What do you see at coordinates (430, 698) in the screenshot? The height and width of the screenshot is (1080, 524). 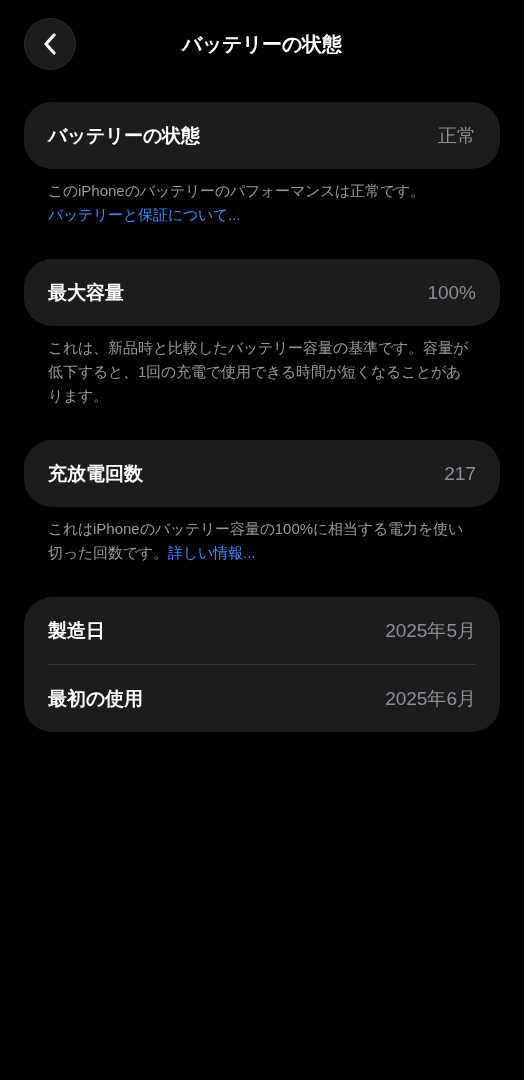 I see `row-value: 2025年6月` at bounding box center [430, 698].